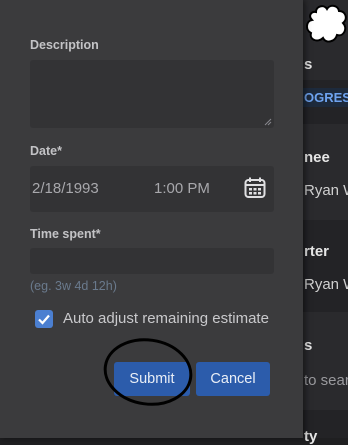  I want to click on annotation-circle, so click(148, 372).